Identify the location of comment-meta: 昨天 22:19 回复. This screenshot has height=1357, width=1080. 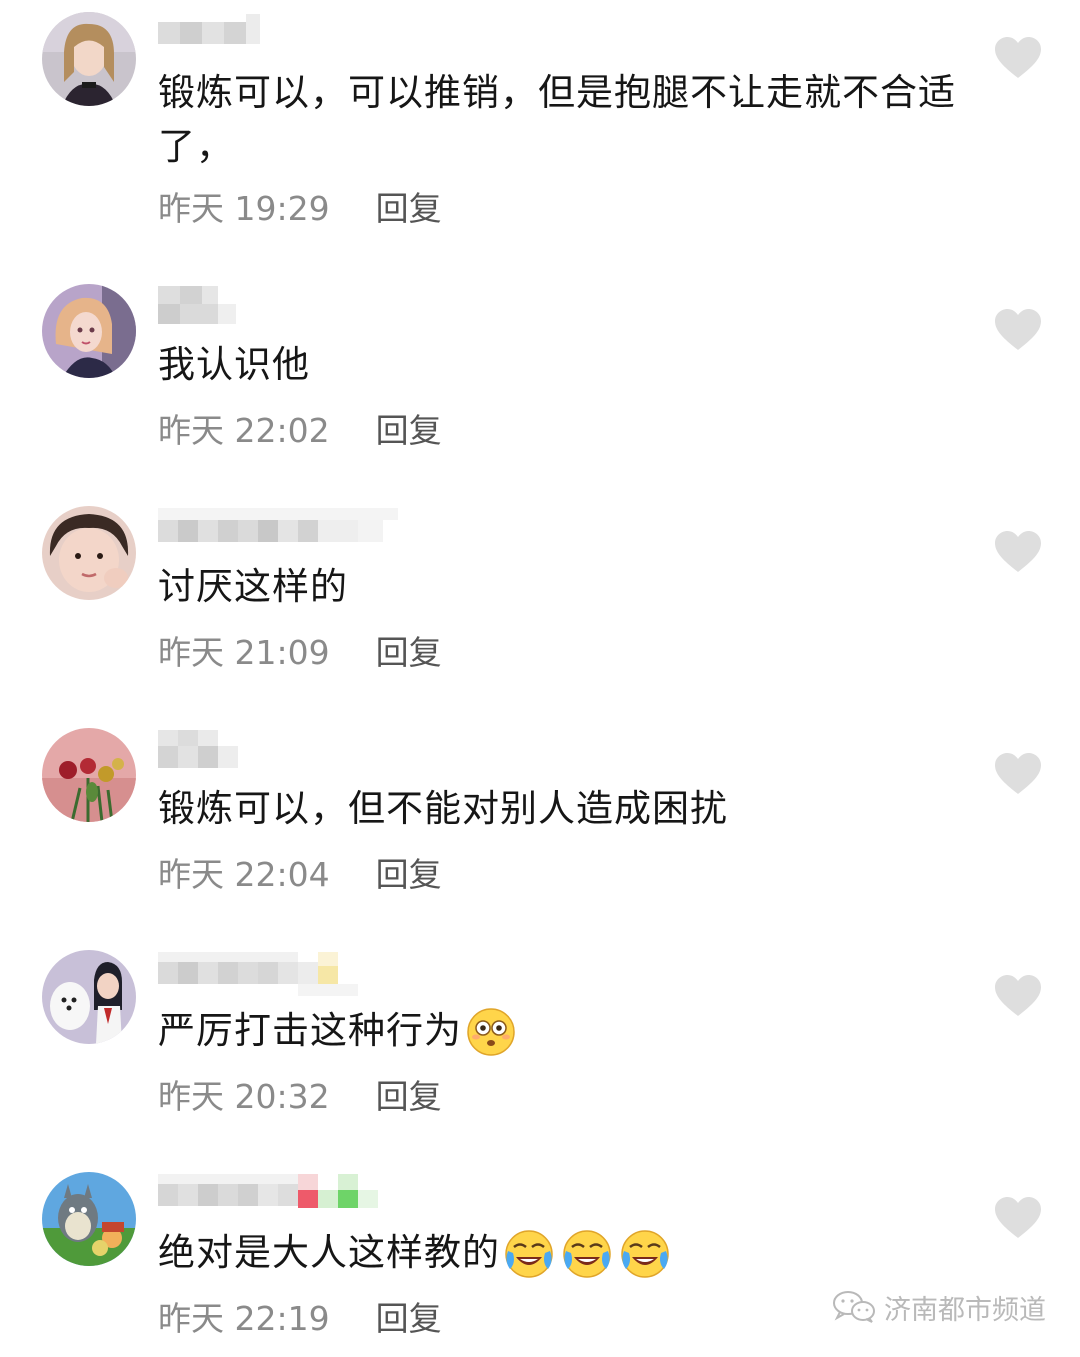
(300, 1316).